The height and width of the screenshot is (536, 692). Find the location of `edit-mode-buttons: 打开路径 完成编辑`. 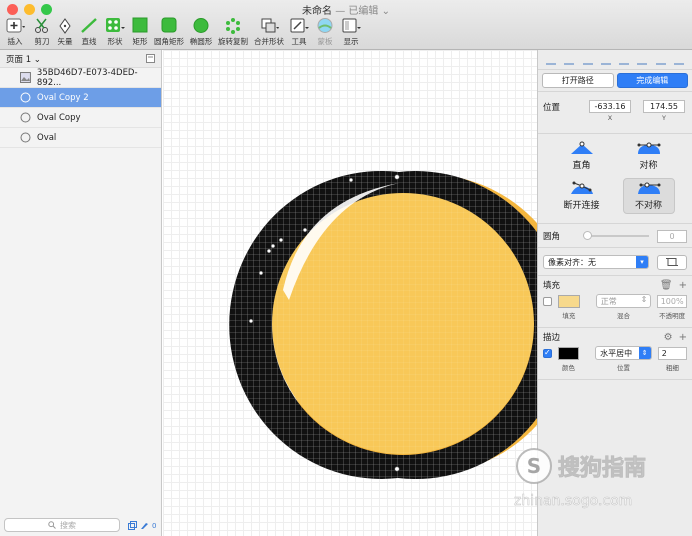

edit-mode-buttons: 打开路径 完成编辑 is located at coordinates (615, 81).